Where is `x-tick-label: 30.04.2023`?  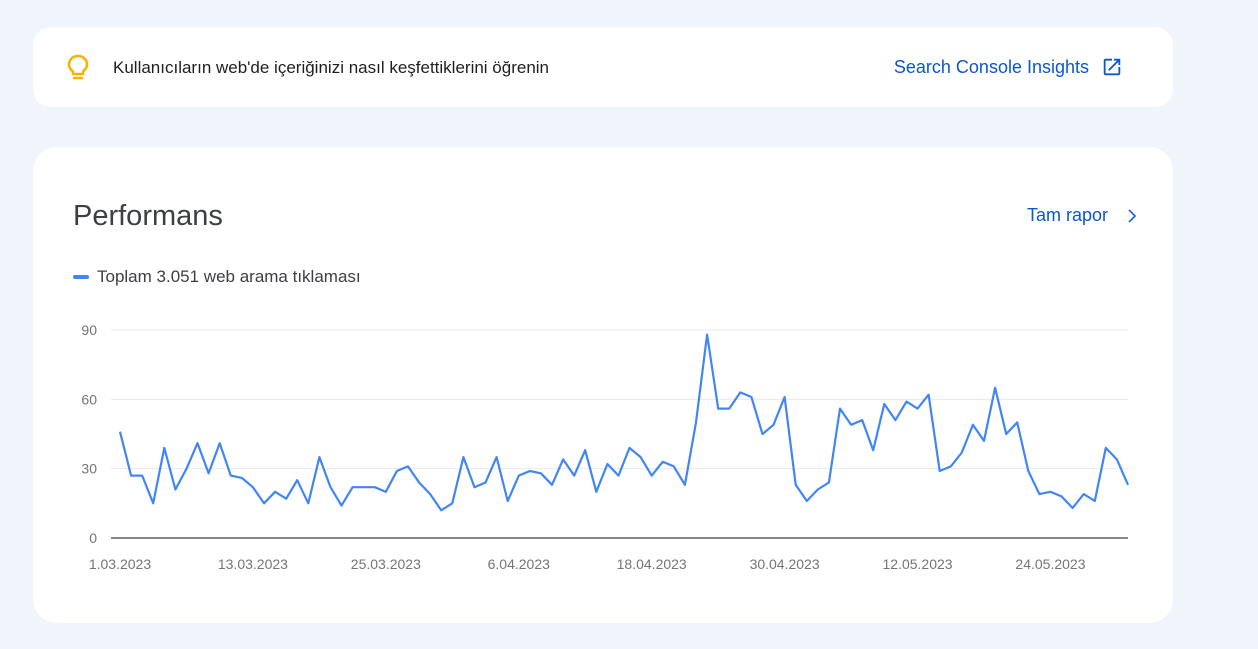 x-tick-label: 30.04.2023 is located at coordinates (785, 564).